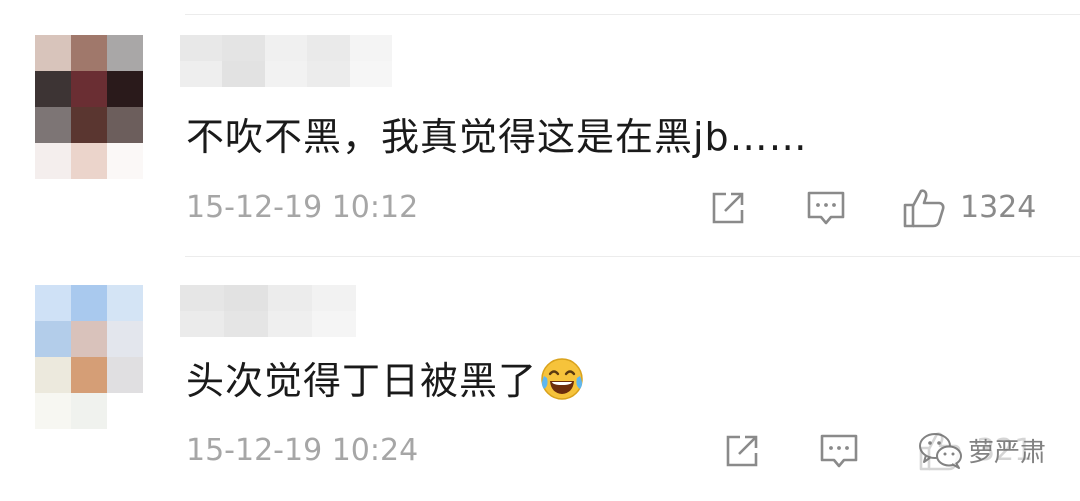 The height and width of the screenshot is (501, 1080). I want to click on like-button: 1324, so click(969, 208).